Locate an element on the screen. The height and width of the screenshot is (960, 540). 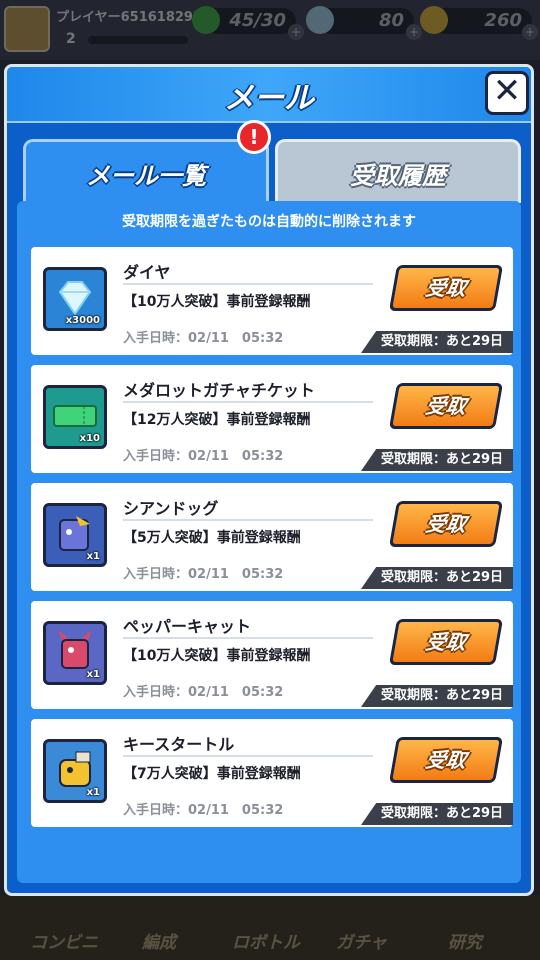
item-name: シアンドッグ is located at coordinates (171, 508).